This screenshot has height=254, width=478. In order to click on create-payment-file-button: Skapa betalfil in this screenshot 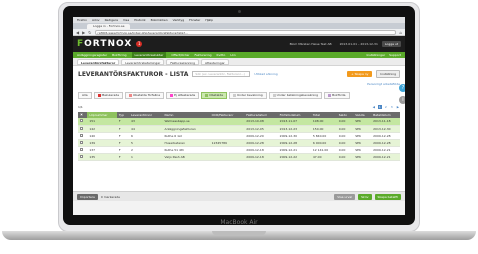, I will do `click(387, 196)`.